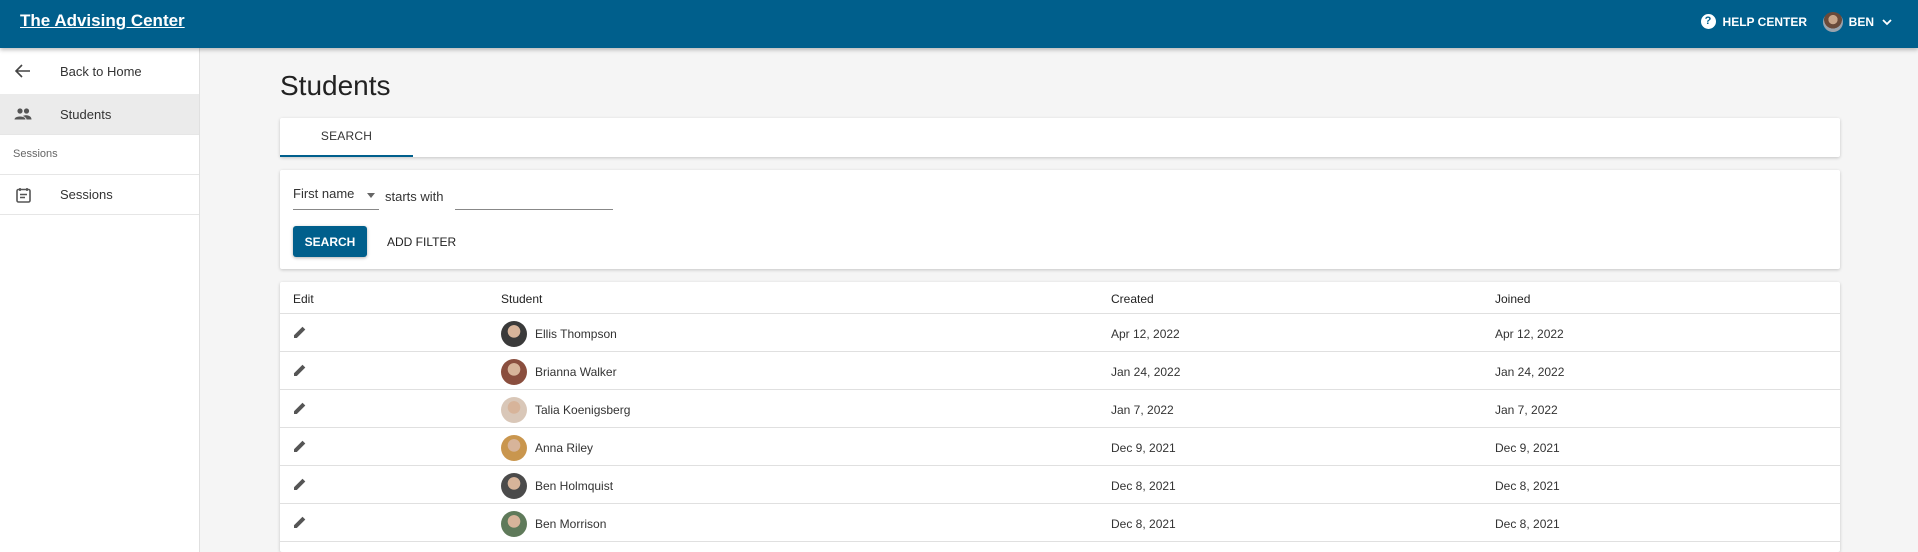 Image resolution: width=1918 pixels, height=552 pixels. What do you see at coordinates (86, 194) in the screenshot?
I see `sidebar-item-label: Sessions` at bounding box center [86, 194].